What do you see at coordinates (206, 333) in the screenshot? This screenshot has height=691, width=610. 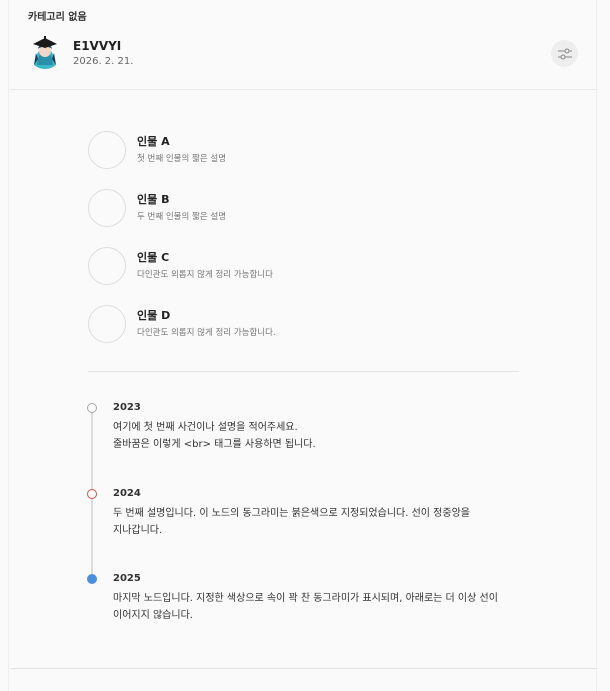 I see `person-desc: 다인관도 외롭지 않게 정리 가능합니다.` at bounding box center [206, 333].